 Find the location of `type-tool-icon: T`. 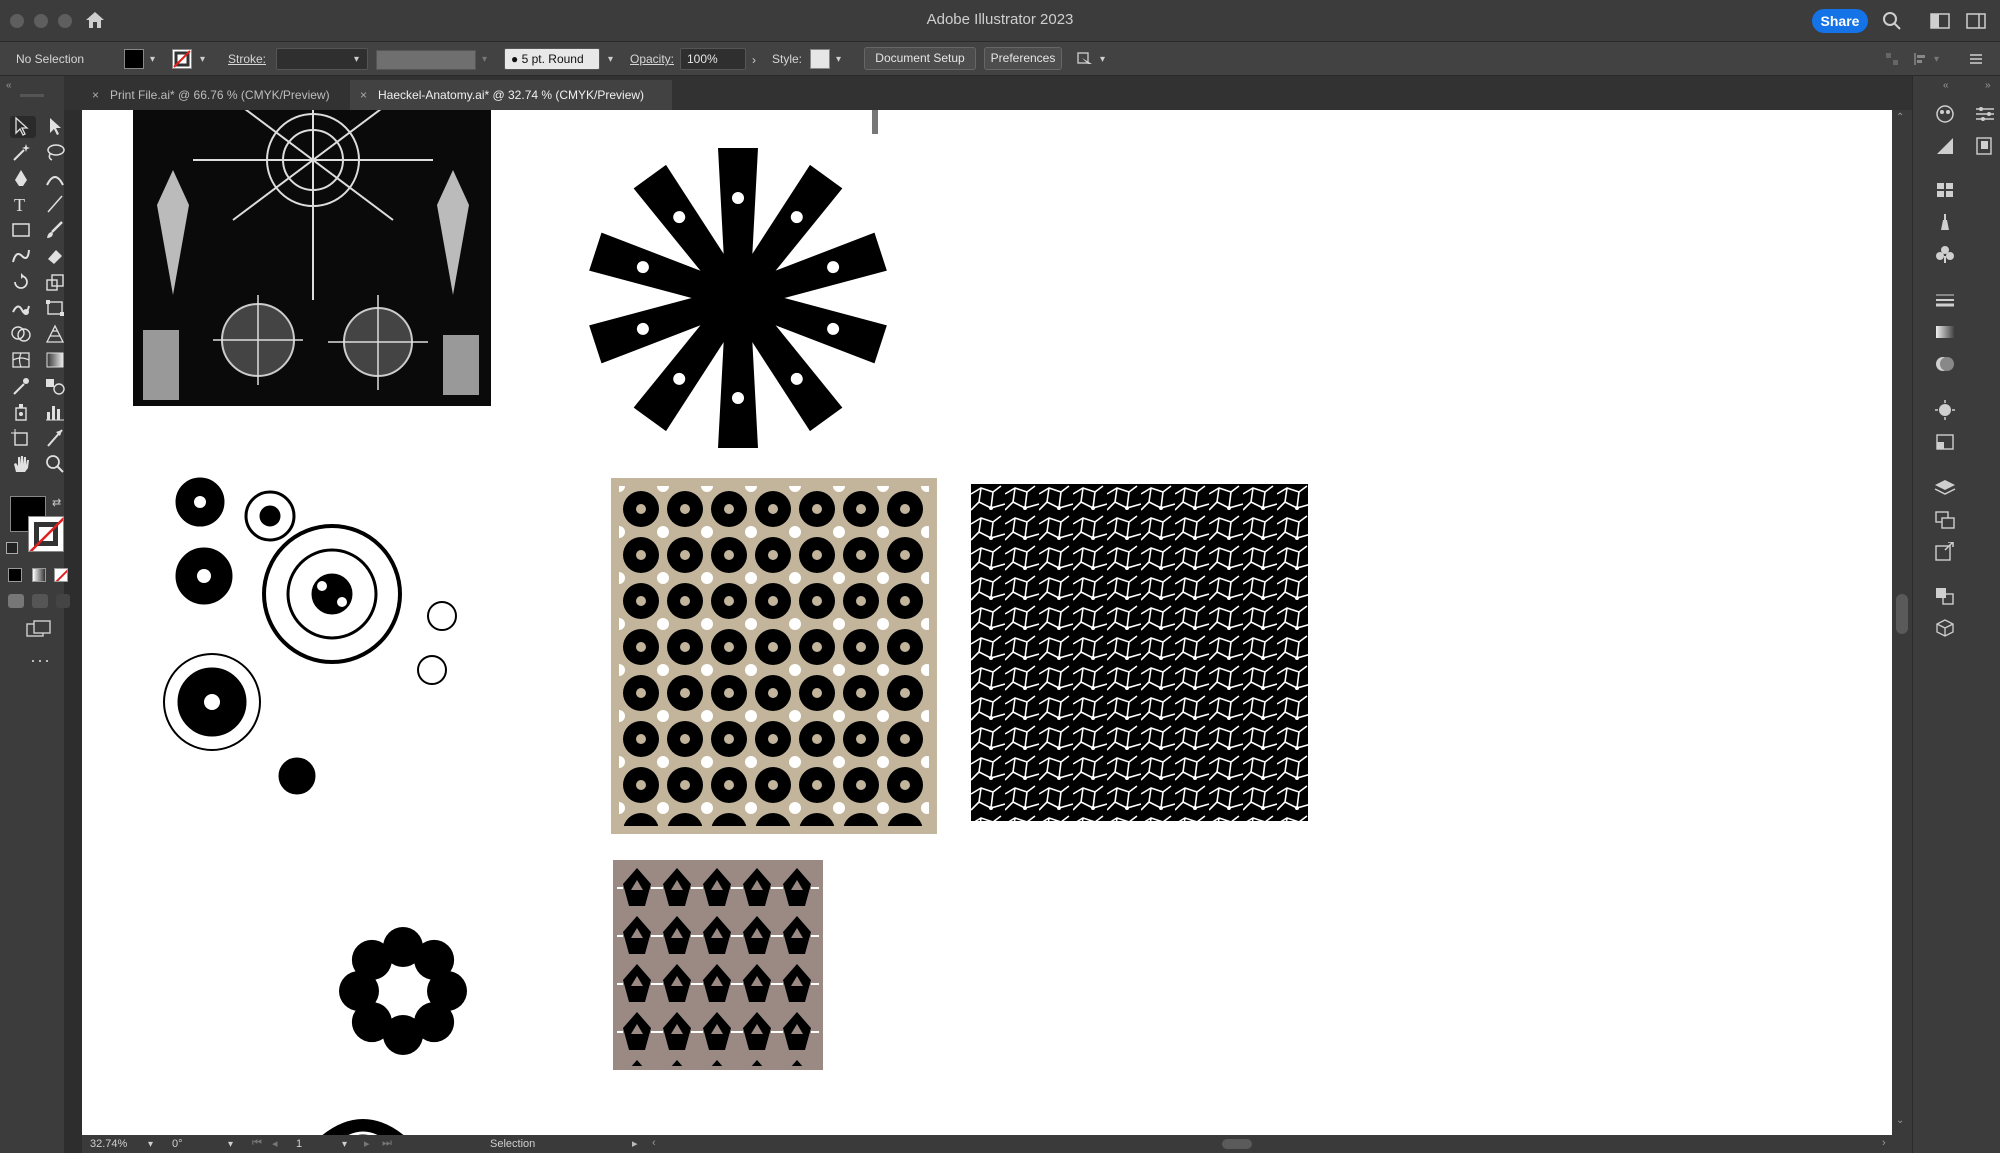

type-tool-icon: T is located at coordinates (23, 205).